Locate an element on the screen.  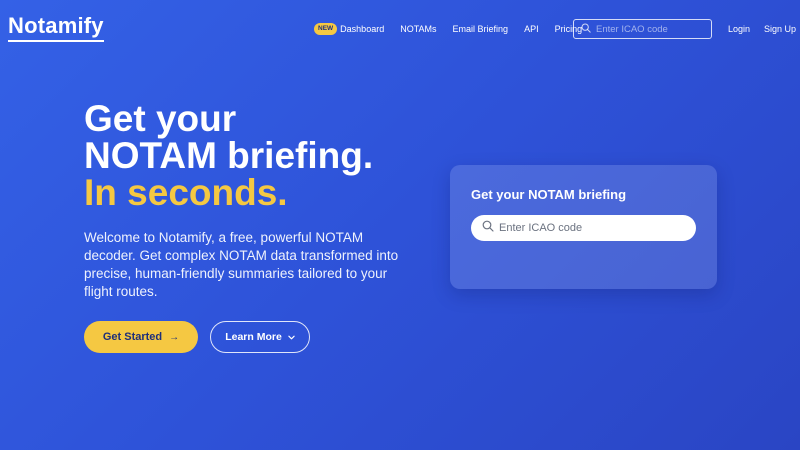
nav-search-input is located at coordinates (651, 29).